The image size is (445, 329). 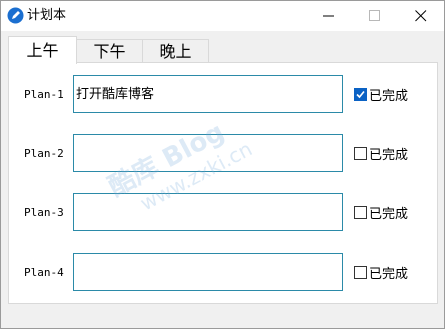 I want to click on plan-4-done-checkbox: 已完成, so click(x=381, y=273).